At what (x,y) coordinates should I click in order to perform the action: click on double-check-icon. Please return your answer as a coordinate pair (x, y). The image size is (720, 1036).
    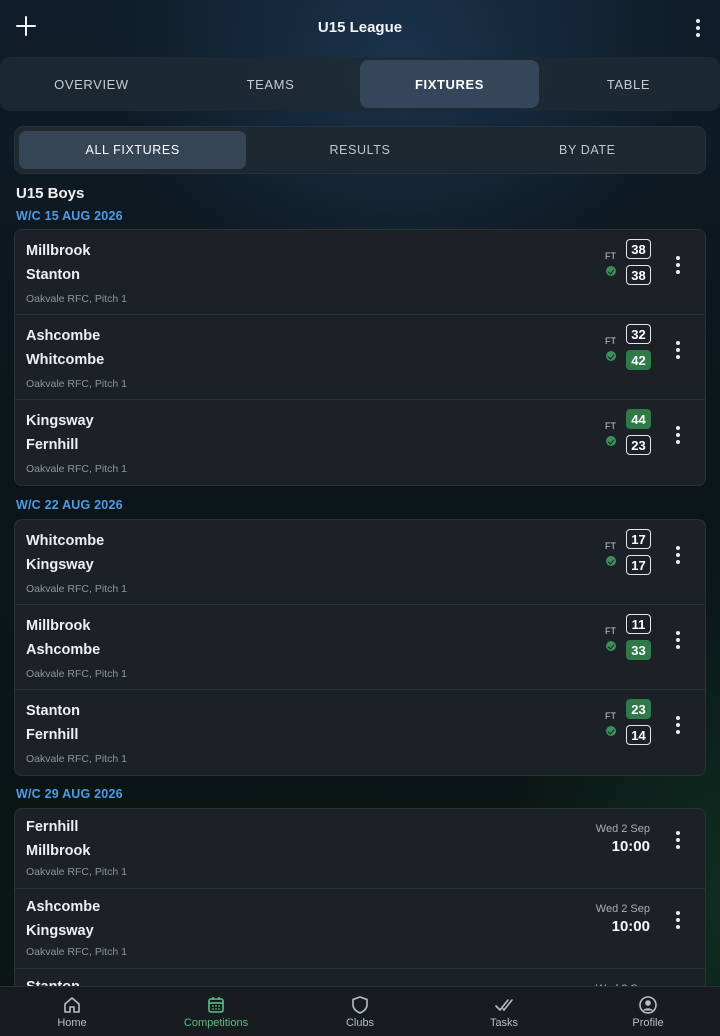
    Looking at the image, I should click on (504, 1005).